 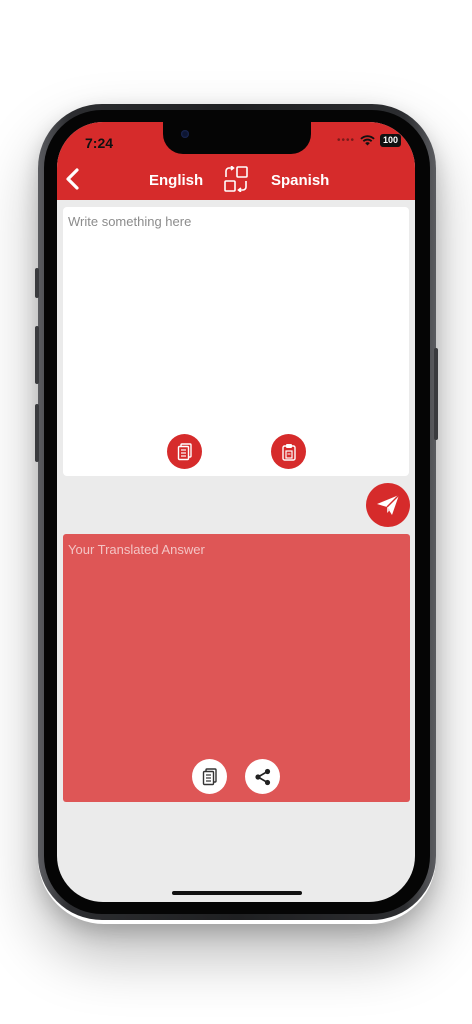 What do you see at coordinates (37, 355) in the screenshot?
I see `volume-up-button` at bounding box center [37, 355].